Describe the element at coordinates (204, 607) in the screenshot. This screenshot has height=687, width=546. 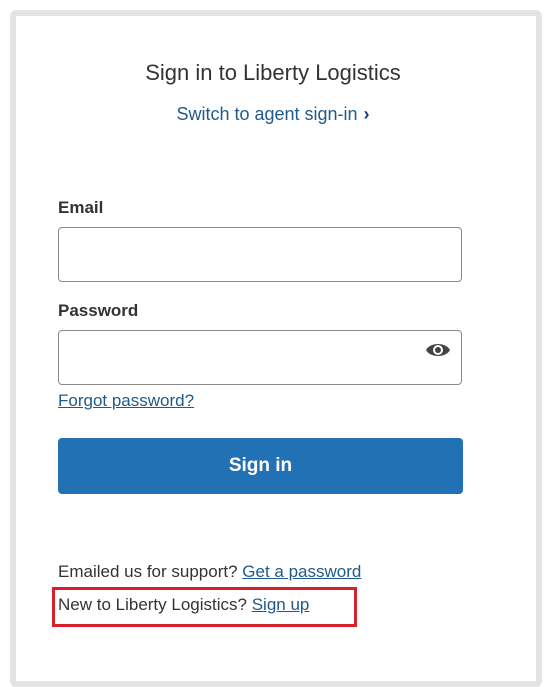
I see `highlight-annotation` at that location.